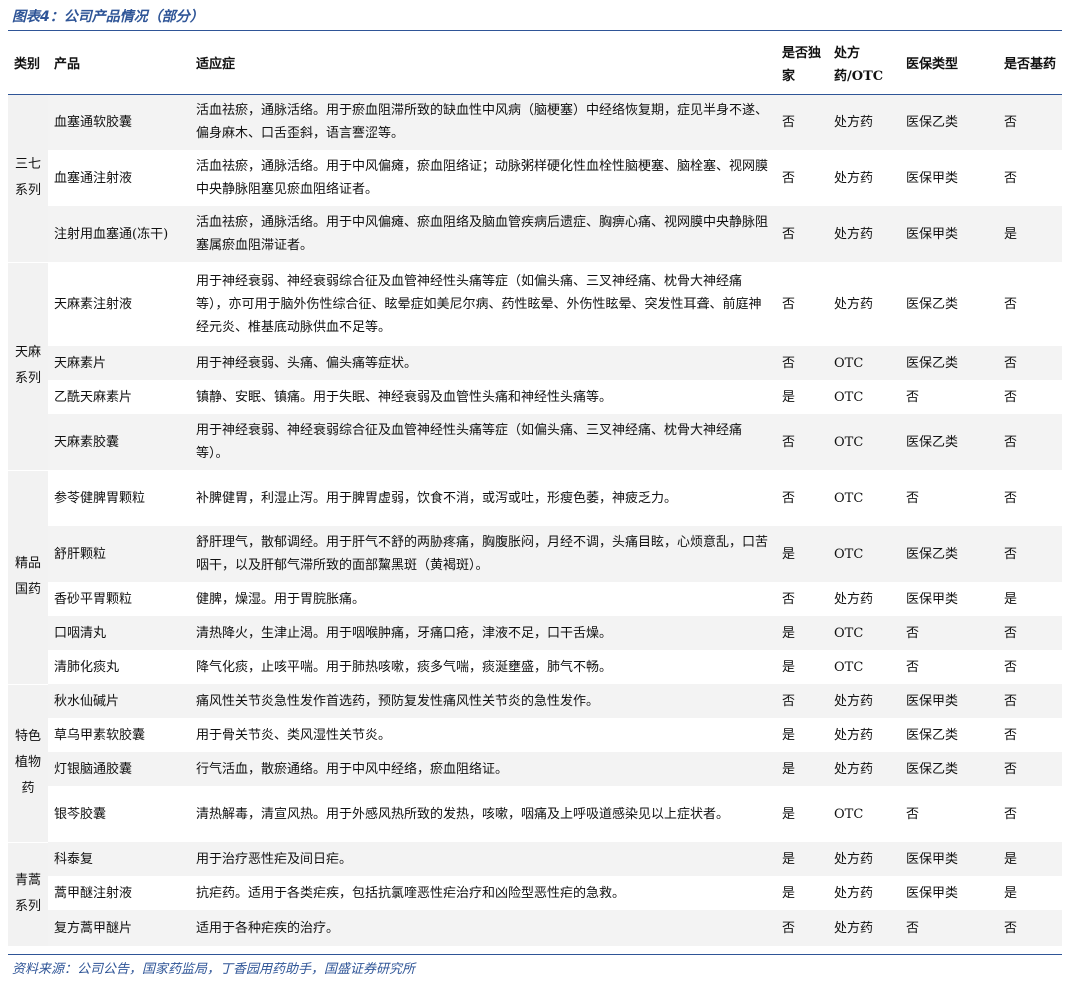 This screenshot has height=984, width=1080. Describe the element at coordinates (483, 667) in the screenshot. I see `indication-cell: 降气化痰，止咳平喘。用于肺热咳嗽，痰多气喘，痰涎壅盛，肺气不畅。` at that location.